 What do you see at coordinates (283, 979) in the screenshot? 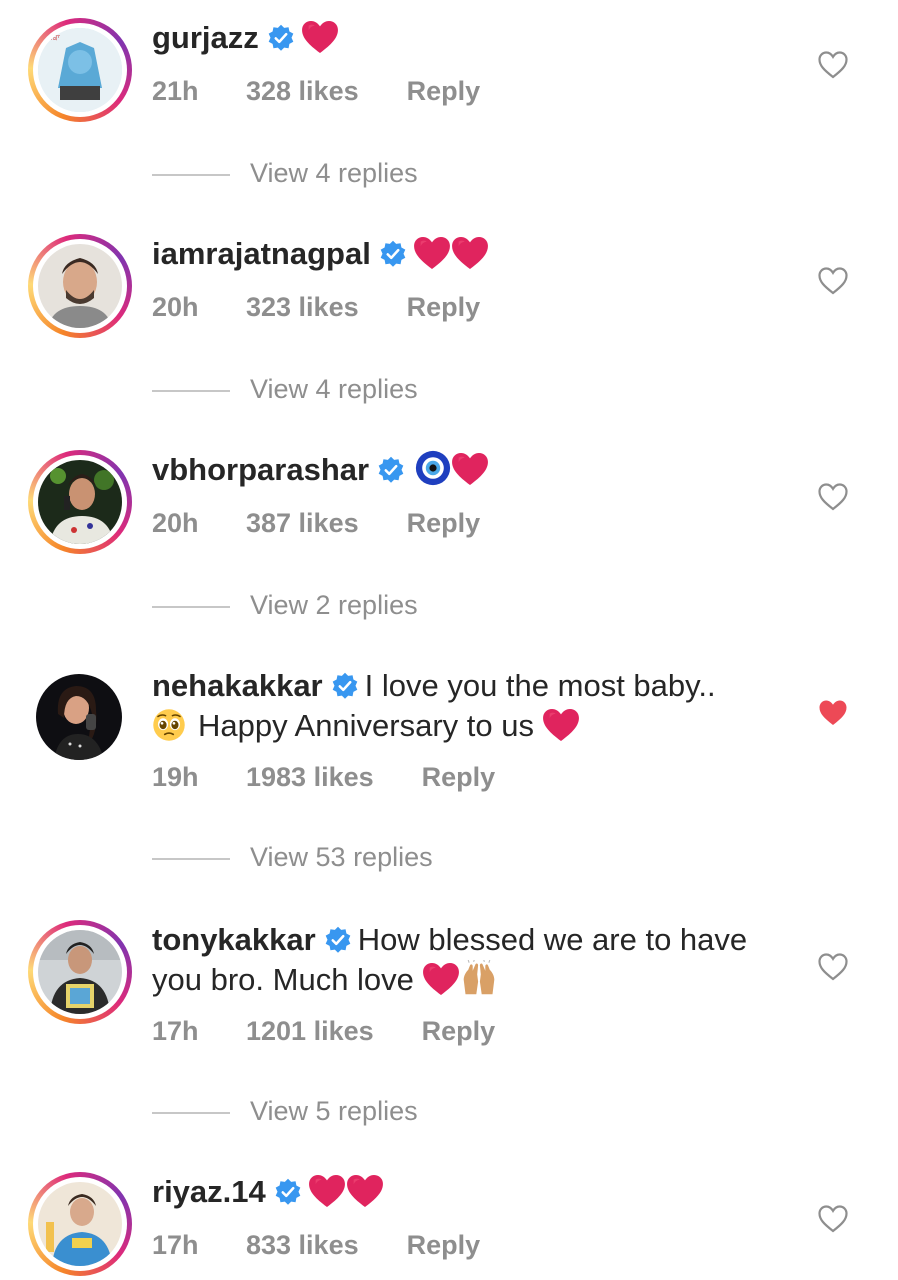
I see `comment-text: you bro. Much love` at bounding box center [283, 979].